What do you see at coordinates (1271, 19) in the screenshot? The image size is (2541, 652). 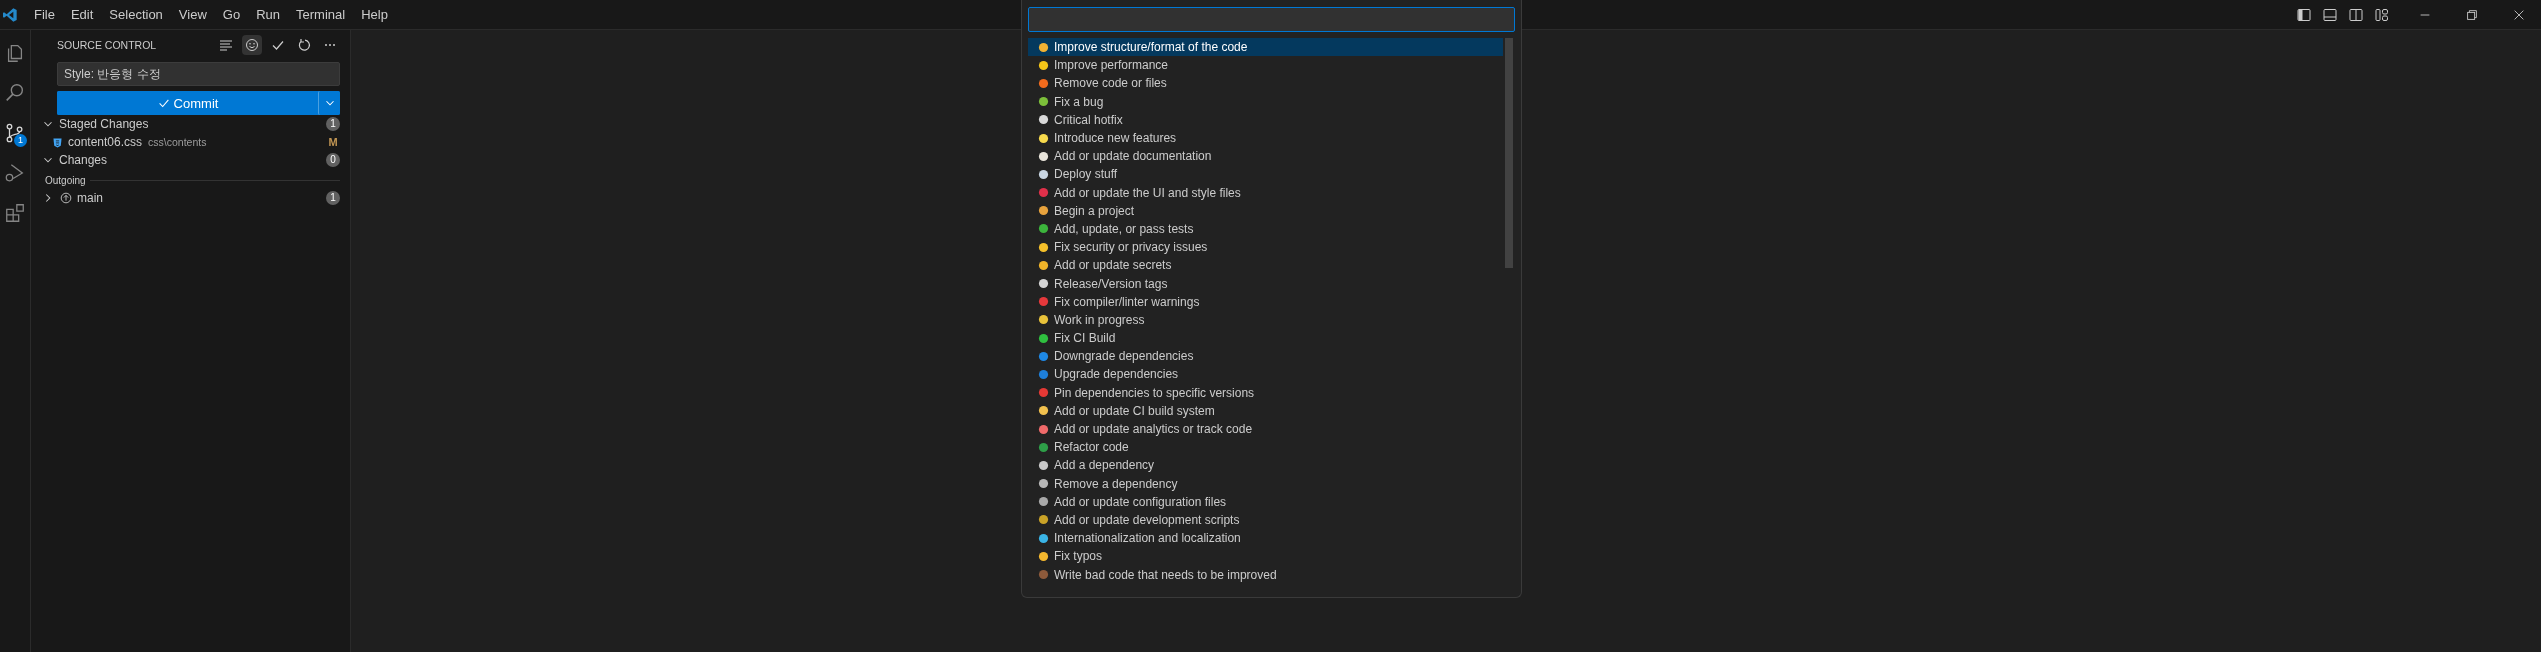 I see `quick-pick-input` at bounding box center [1271, 19].